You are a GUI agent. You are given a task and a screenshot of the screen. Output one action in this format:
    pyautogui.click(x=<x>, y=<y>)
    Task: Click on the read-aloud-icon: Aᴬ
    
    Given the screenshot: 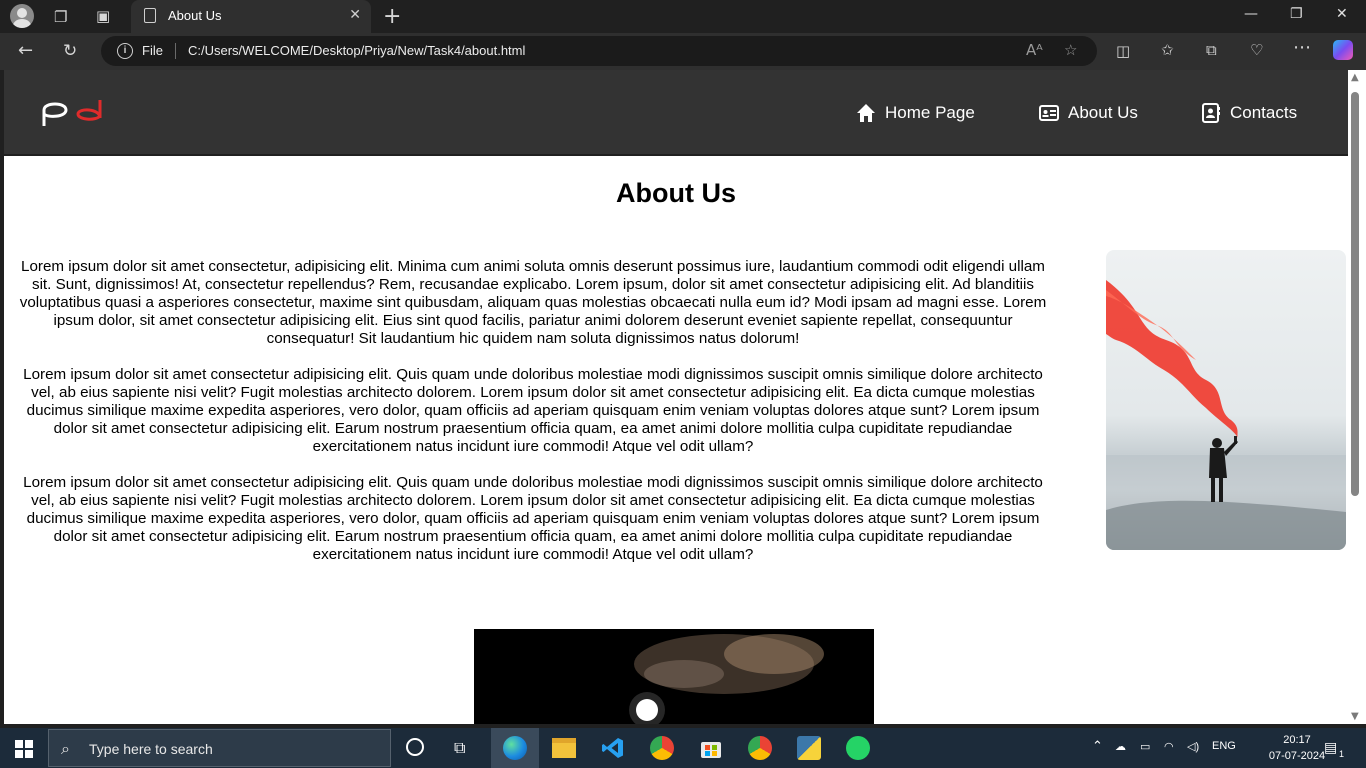 What is the action you would take?
    pyautogui.click(x=1034, y=50)
    